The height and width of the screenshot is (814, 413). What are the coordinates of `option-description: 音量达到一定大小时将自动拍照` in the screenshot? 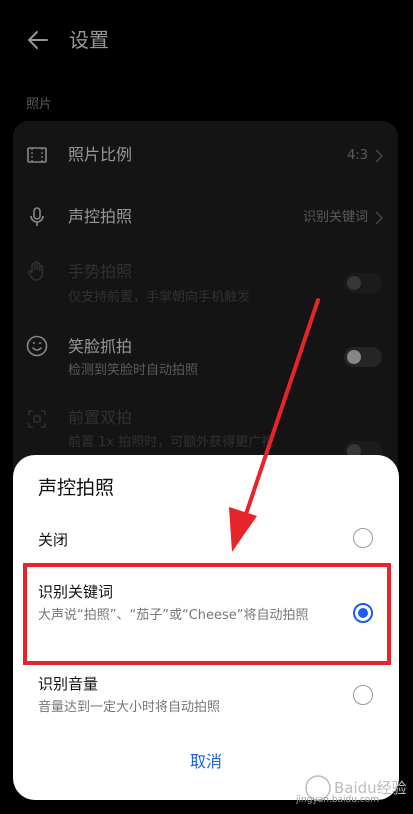 It's located at (129, 707).